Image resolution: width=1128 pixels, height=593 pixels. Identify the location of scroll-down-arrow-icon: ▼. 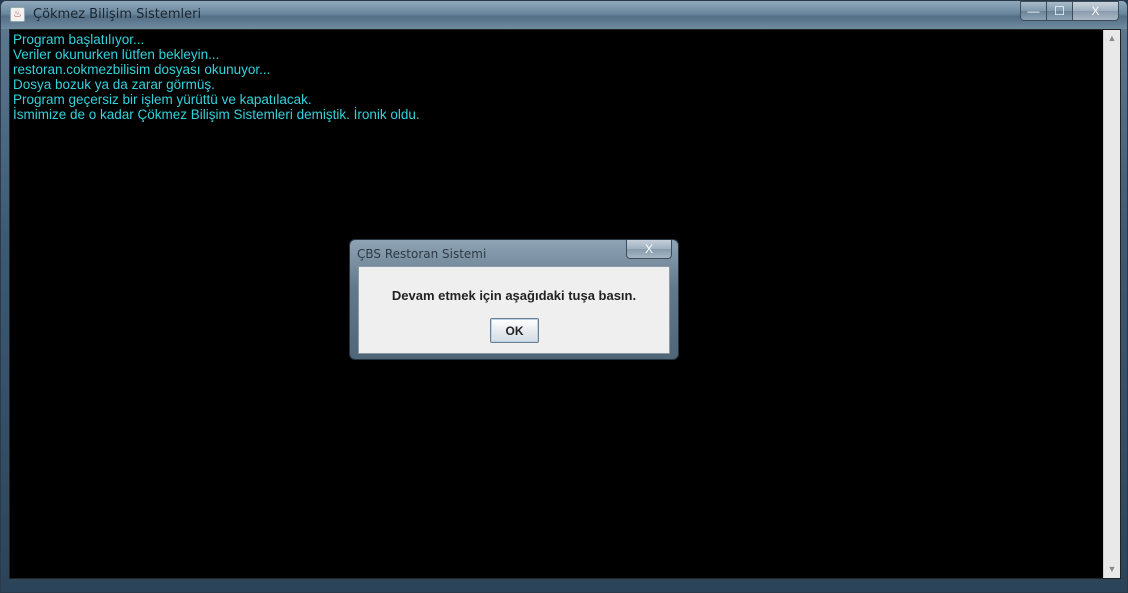
(1112, 569).